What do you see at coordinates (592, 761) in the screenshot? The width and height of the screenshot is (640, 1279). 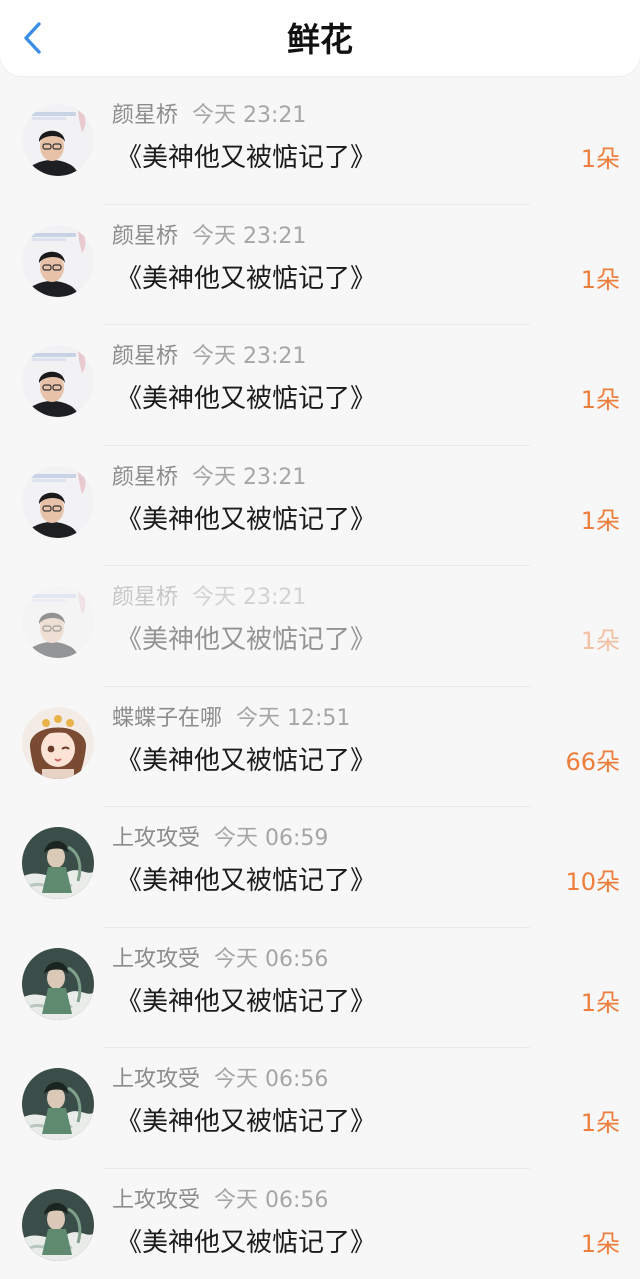 I see `flower-count: 66朵` at bounding box center [592, 761].